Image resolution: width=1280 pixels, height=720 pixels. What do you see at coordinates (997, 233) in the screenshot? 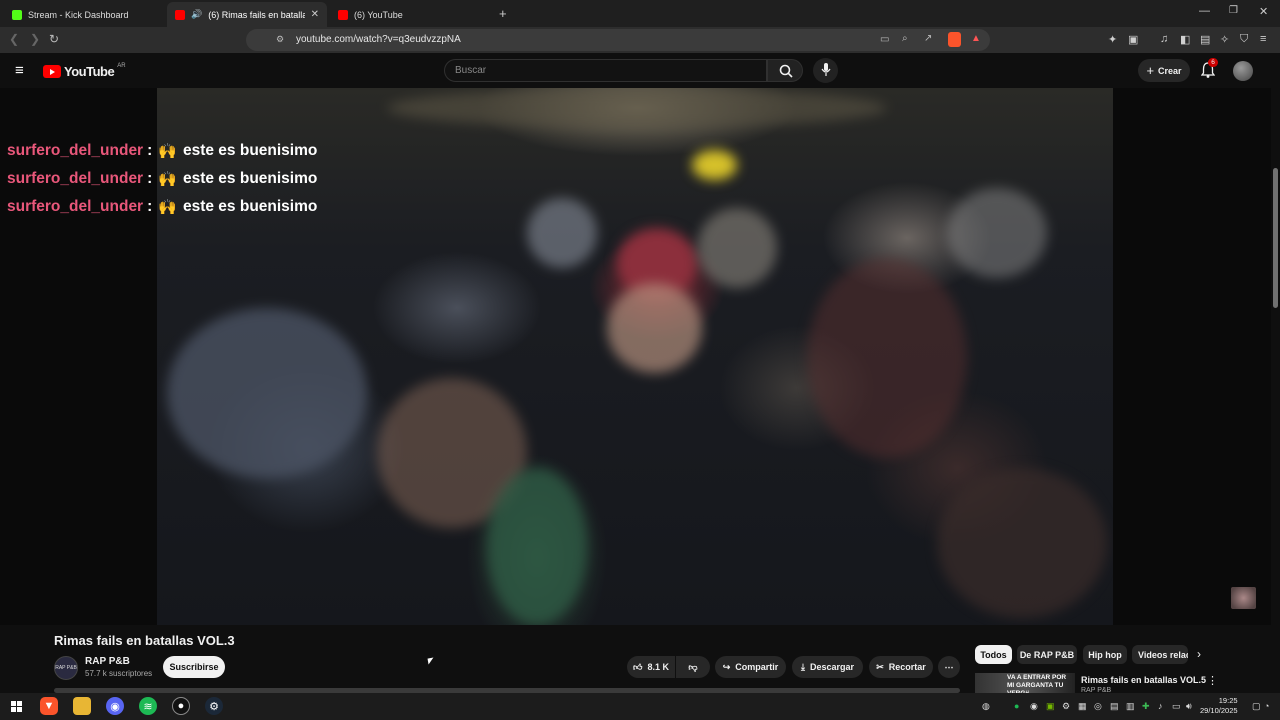
I see `video-scene-white-hood` at bounding box center [997, 233].